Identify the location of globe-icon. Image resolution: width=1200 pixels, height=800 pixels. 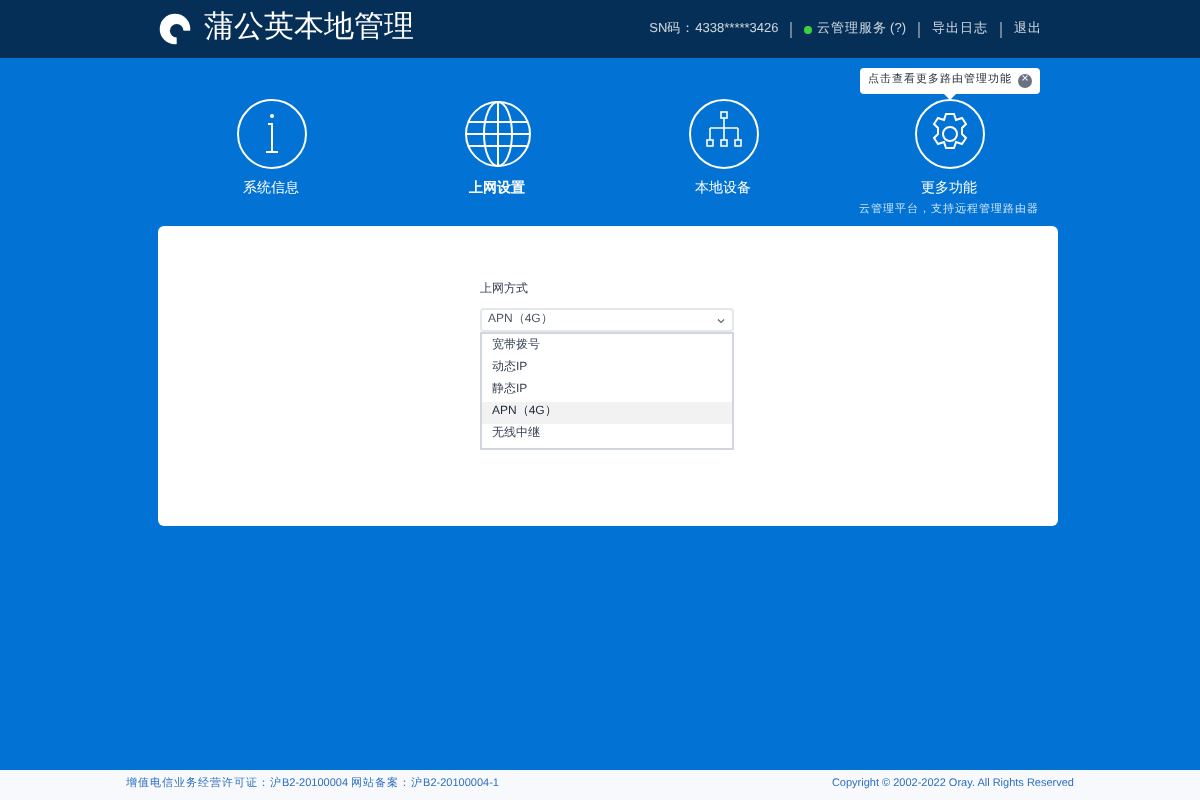
(497, 134).